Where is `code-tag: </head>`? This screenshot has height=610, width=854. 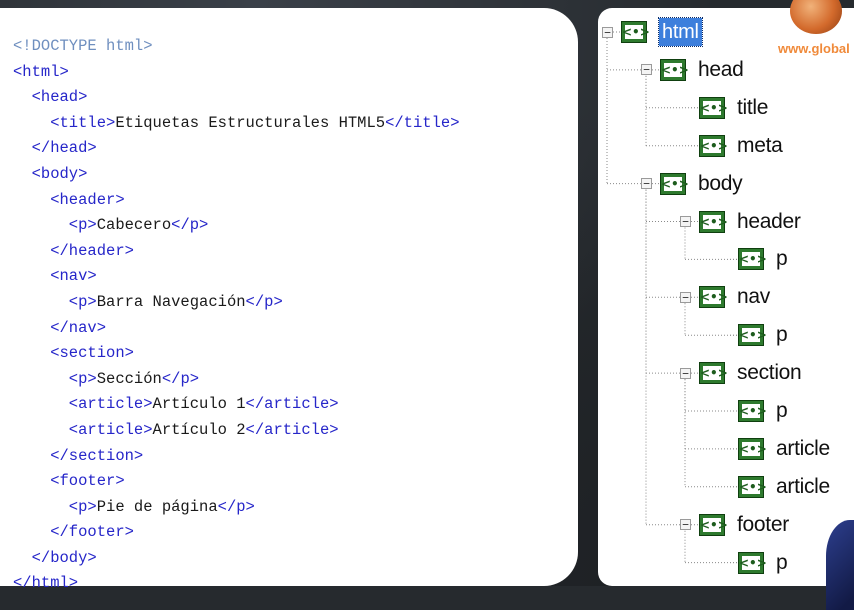 code-tag: </head> is located at coordinates (55, 148).